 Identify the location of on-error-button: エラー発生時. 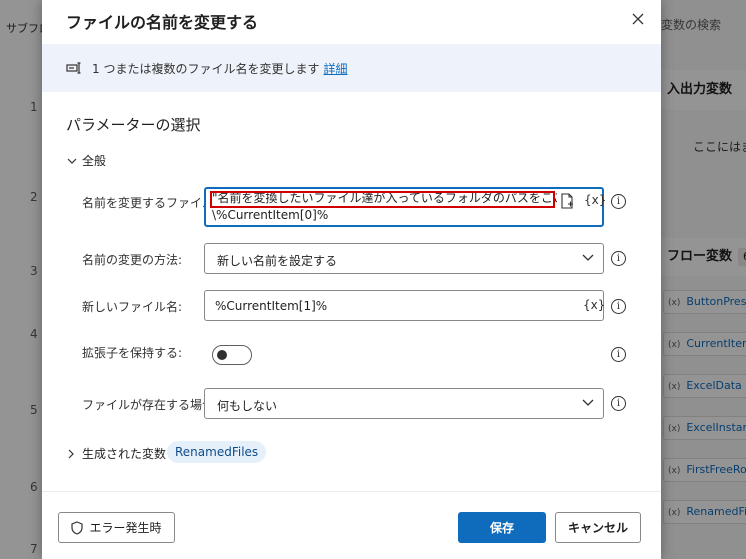
(116, 527).